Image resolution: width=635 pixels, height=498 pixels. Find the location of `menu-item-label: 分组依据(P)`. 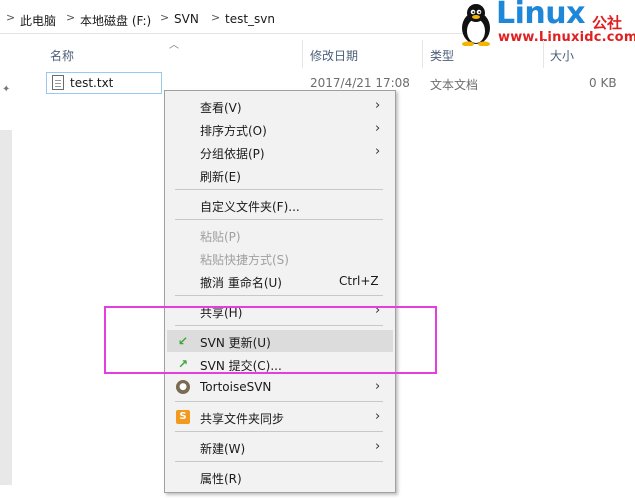

menu-item-label: 分组依据(P) is located at coordinates (232, 154).